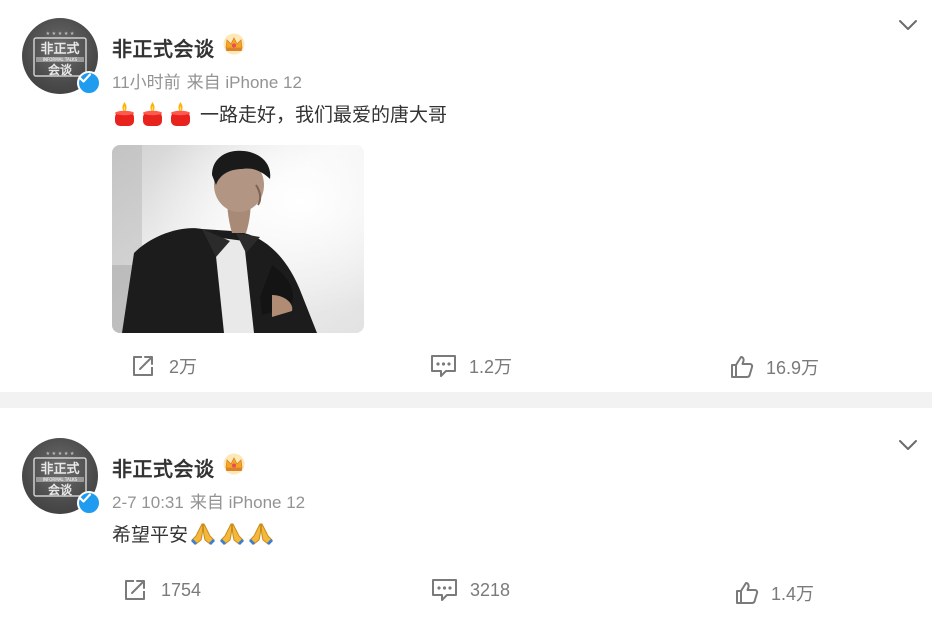  I want to click on comment-count: 1.2万, so click(491, 367).